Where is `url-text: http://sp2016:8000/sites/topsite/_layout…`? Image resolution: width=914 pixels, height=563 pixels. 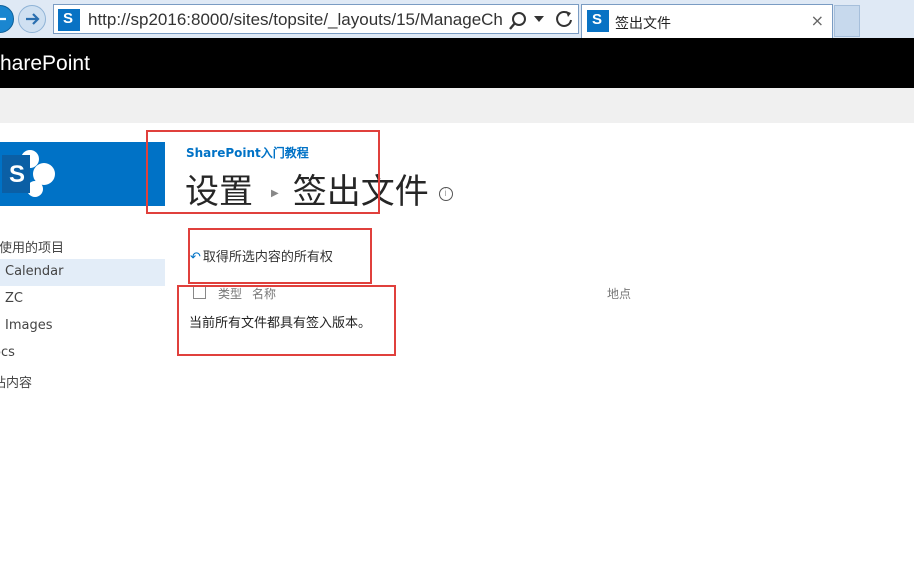
url-text: http://sp2016:8000/sites/topsite/_layout… is located at coordinates (295, 20).